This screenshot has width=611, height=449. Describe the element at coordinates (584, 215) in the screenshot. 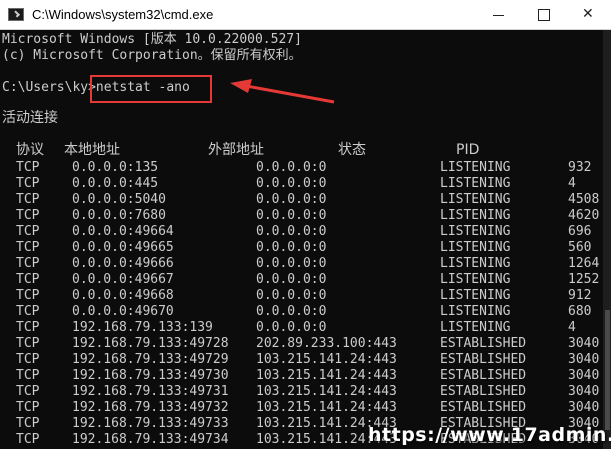

I see `cell-pid: 4620` at that location.